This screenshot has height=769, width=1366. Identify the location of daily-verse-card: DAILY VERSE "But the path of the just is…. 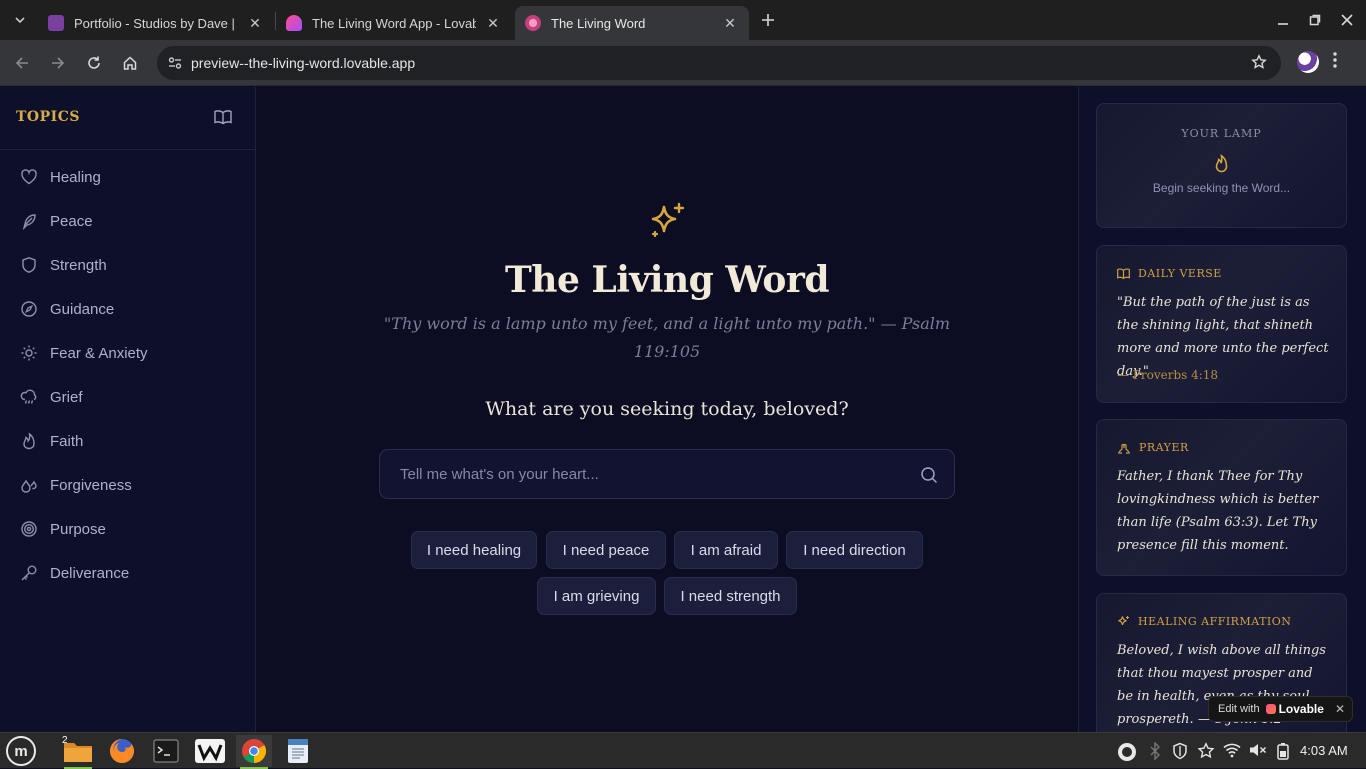
(1221, 324).